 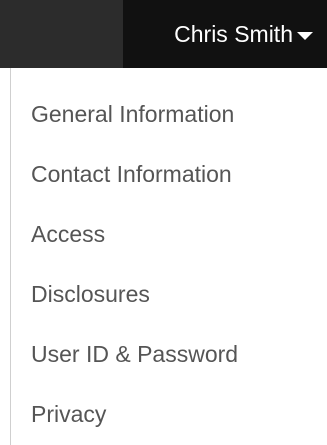 I want to click on menu-item-privacy: Privacy, so click(x=169, y=414).